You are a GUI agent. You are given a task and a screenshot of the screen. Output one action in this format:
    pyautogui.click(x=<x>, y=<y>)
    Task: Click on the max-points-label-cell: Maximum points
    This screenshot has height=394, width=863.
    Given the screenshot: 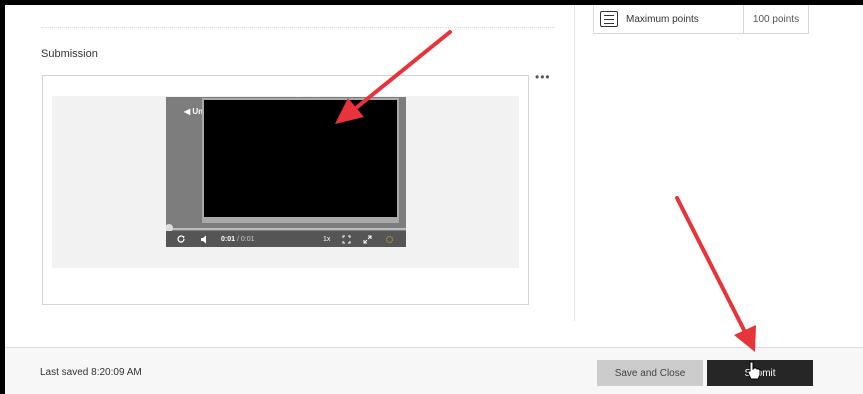 What is the action you would take?
    pyautogui.click(x=669, y=19)
    